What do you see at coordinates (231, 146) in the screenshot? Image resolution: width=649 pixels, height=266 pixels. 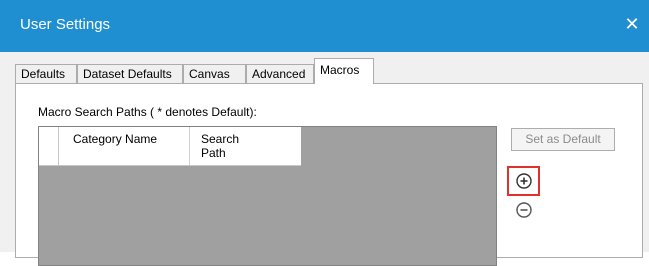 I see `column-header-search-path: Search Path` at bounding box center [231, 146].